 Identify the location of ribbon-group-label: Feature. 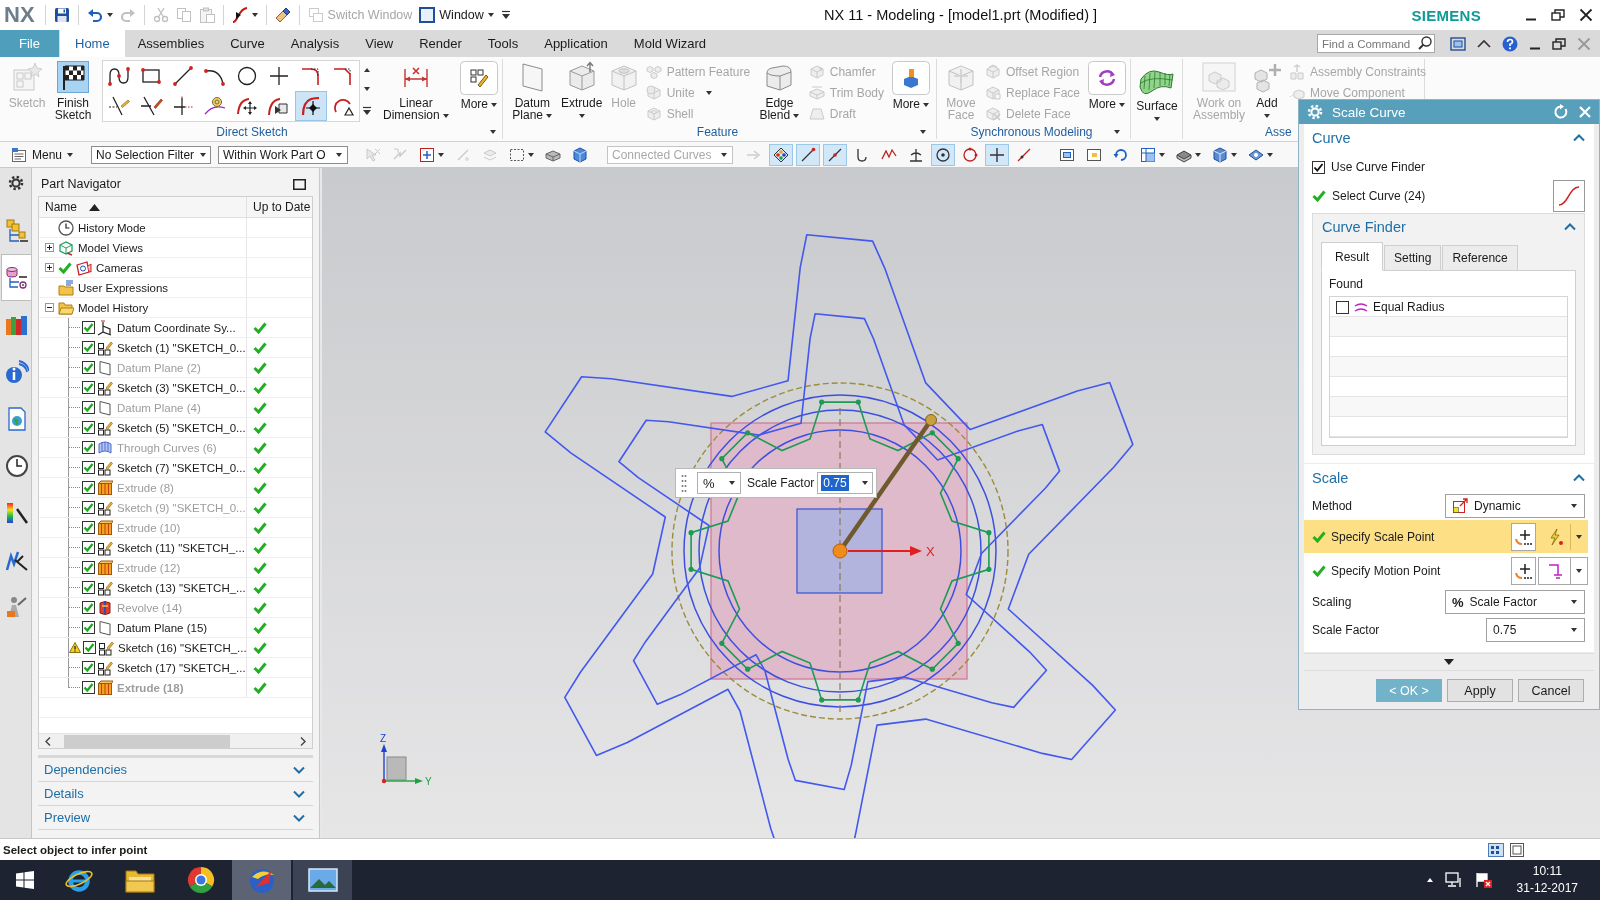
(717, 131).